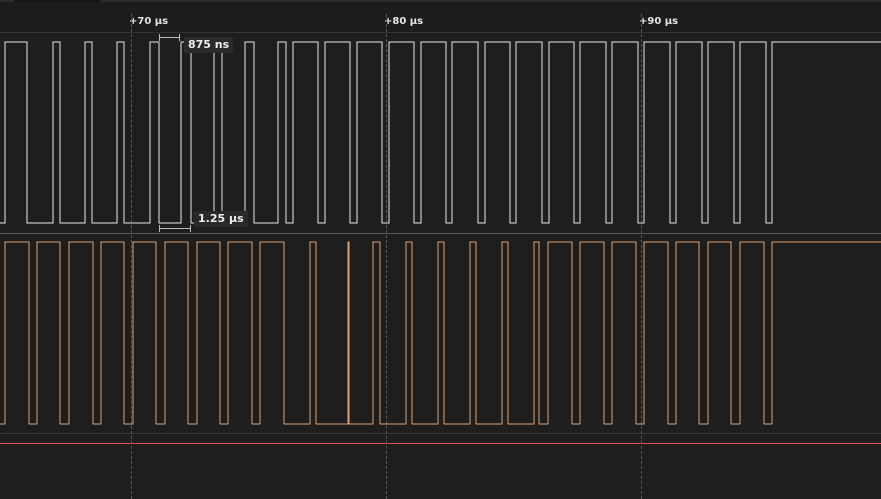 This screenshot has width=881, height=499. I want to click on time-guide-70us, so click(131, 256).